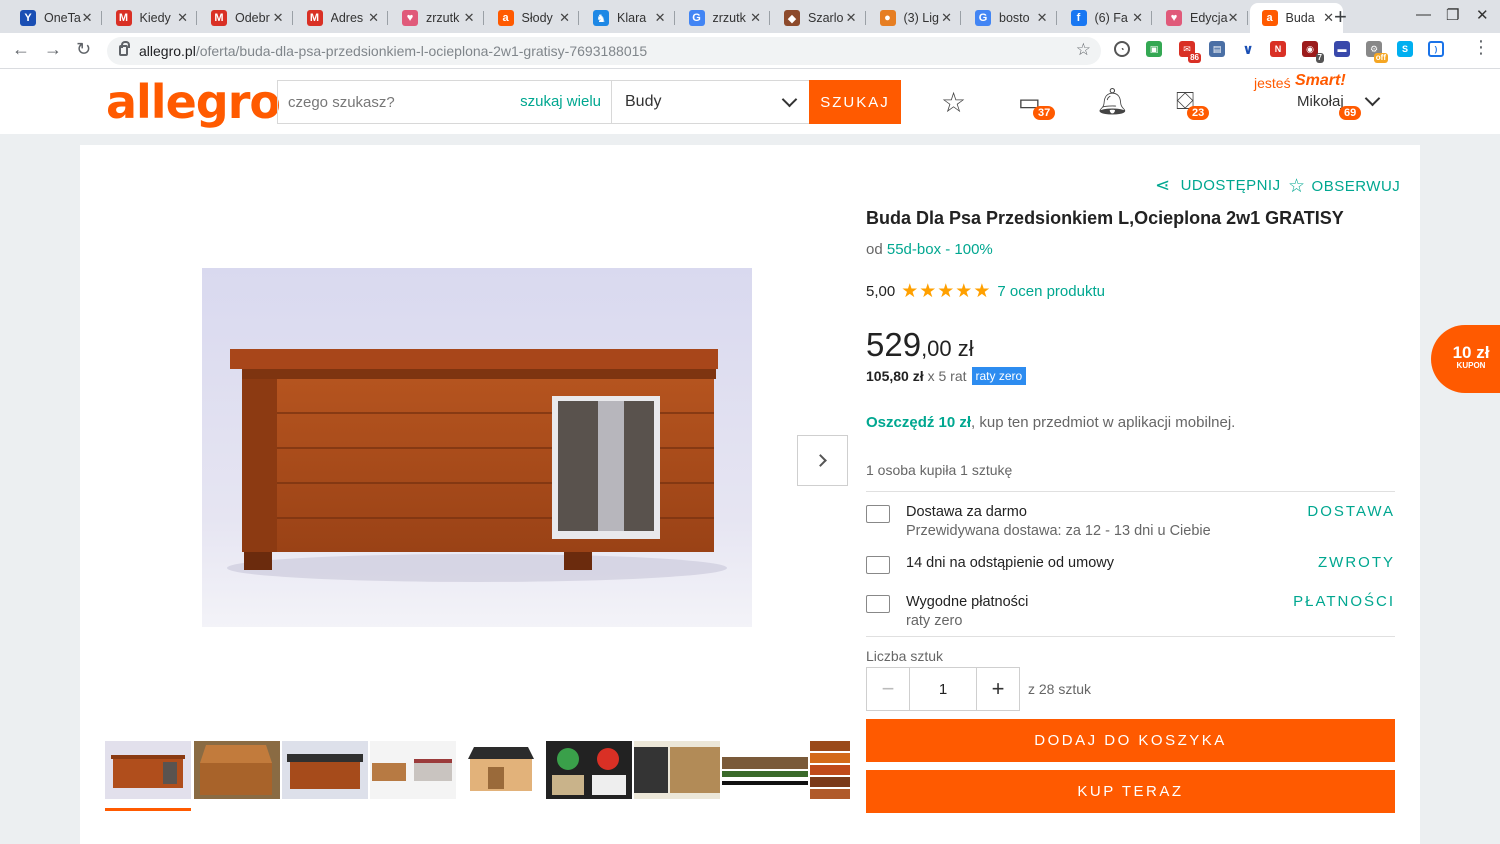 Image resolution: width=1500 pixels, height=844 pixels. Describe the element at coordinates (1051, 291) in the screenshot. I see `ratings-link: 7 ocen produktu` at that location.